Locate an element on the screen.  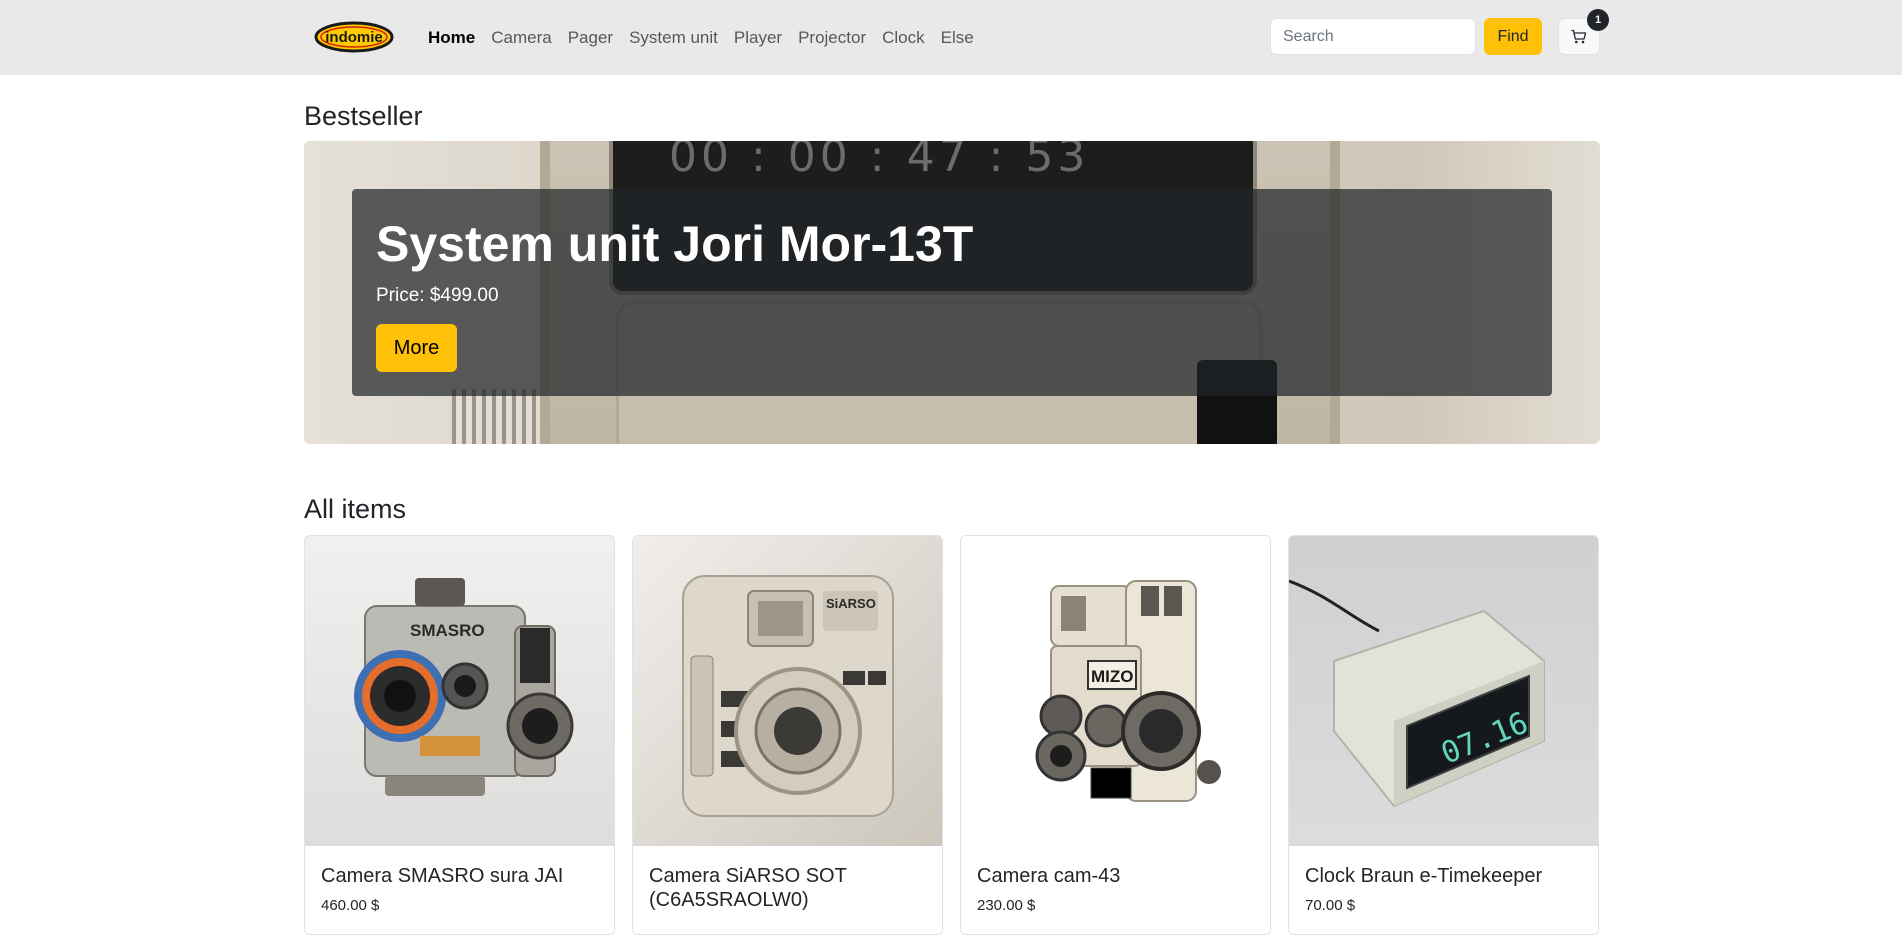
product-card: SiARSO Camera SiARSO SOT (C6A5SRAOLW0) is located at coordinates (787, 735).